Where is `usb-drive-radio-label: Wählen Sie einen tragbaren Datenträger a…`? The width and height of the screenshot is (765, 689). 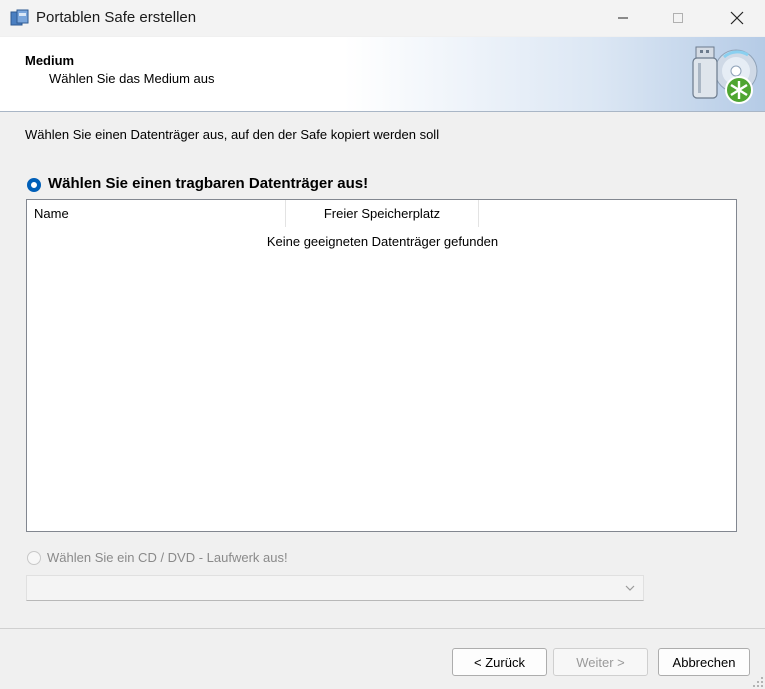
usb-drive-radio-label: Wählen Sie einen tragbaren Datenträger a… is located at coordinates (208, 183).